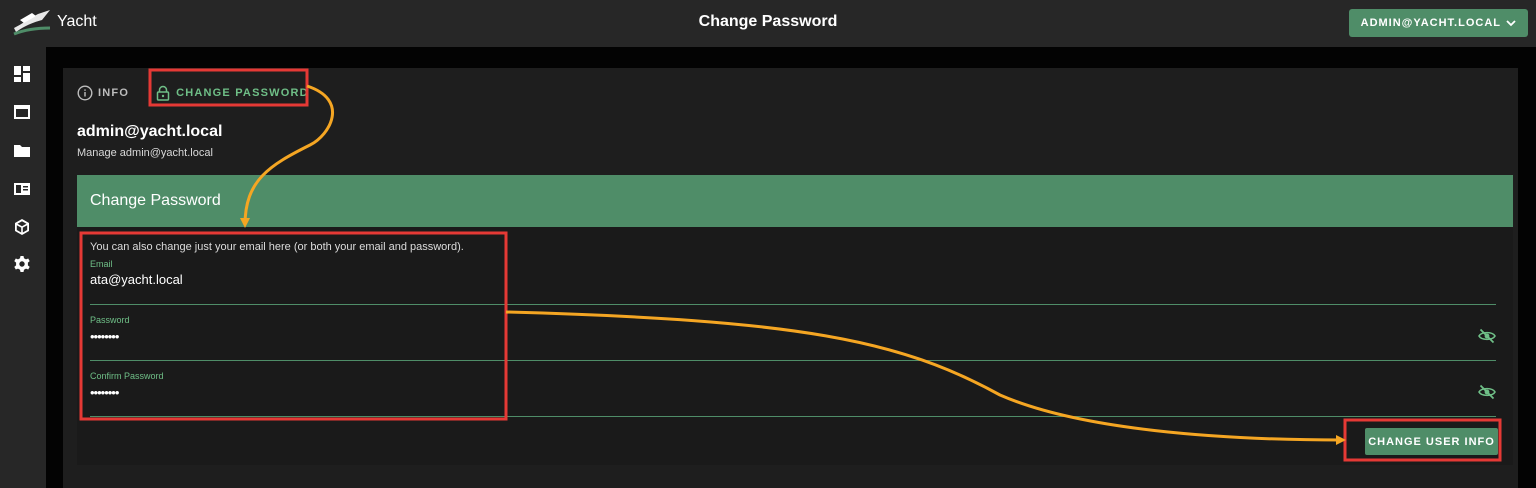 The height and width of the screenshot is (488, 1536). Describe the element at coordinates (163, 93) in the screenshot. I see `lock-icon` at that location.